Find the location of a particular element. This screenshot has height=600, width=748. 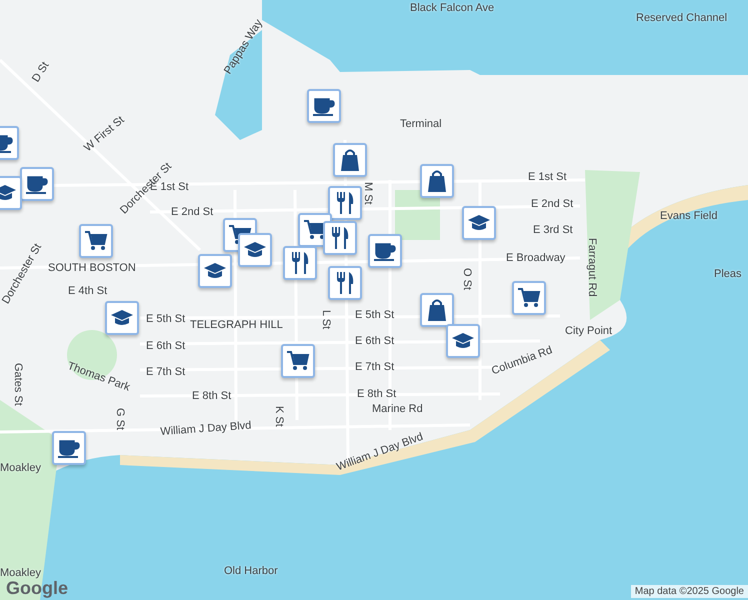

map-label: TELEGRAPH HILL is located at coordinates (236, 325).